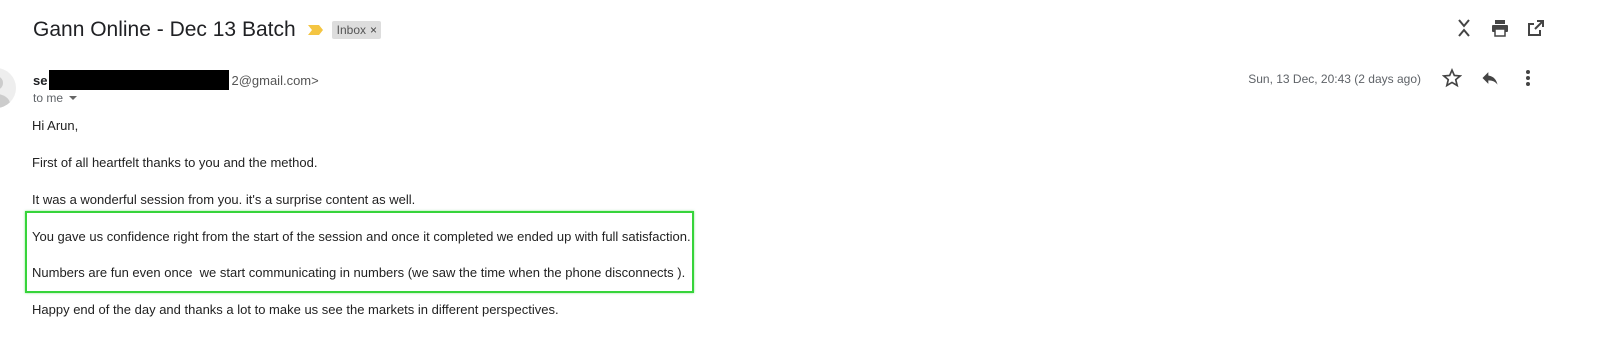  What do you see at coordinates (1536, 28) in the screenshot?
I see `open-in-new-window-icon` at bounding box center [1536, 28].